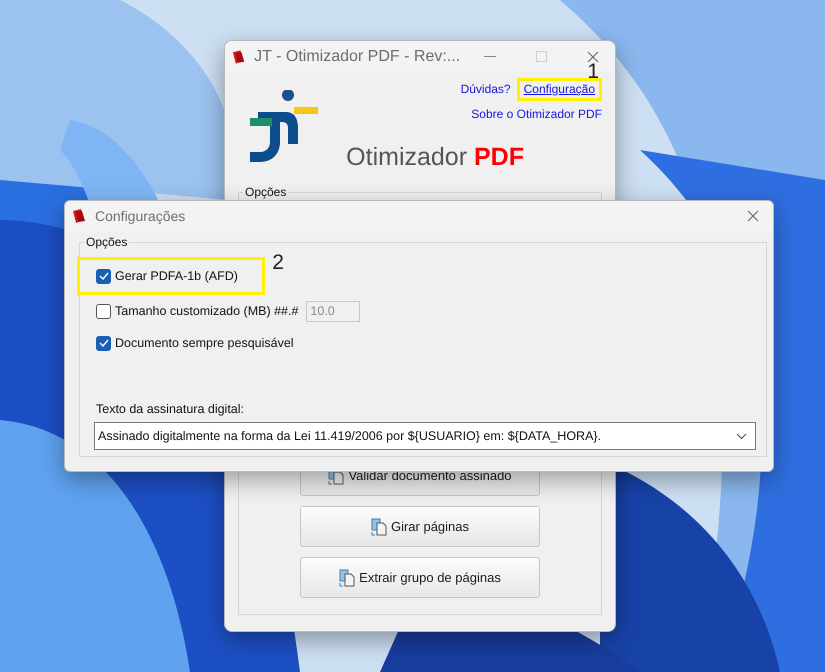  What do you see at coordinates (420, 526) in the screenshot?
I see `action-button: Girar páginas` at bounding box center [420, 526].